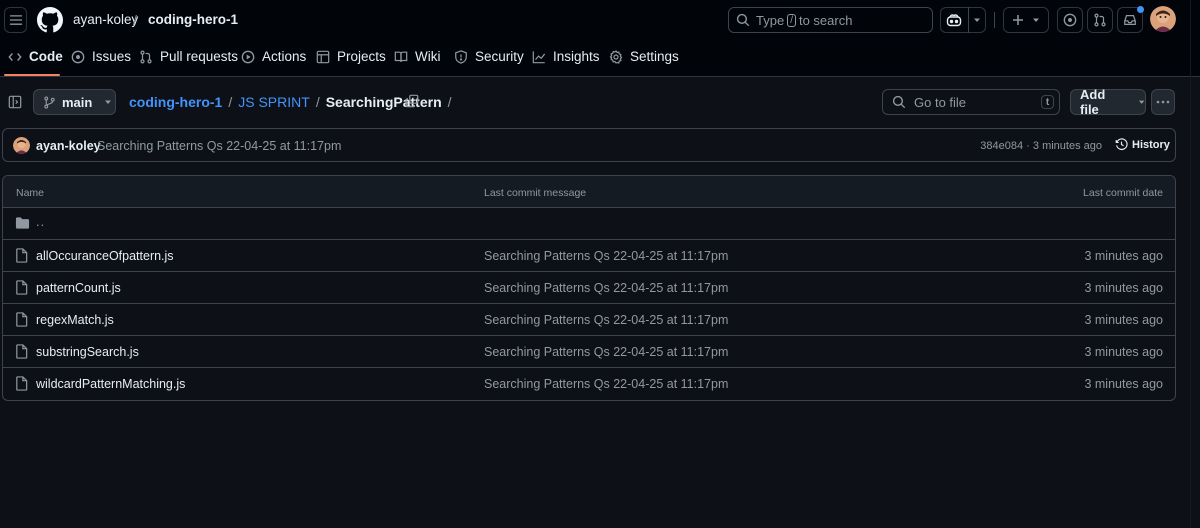 This screenshot has width=1200, height=528. Describe the element at coordinates (401, 56) in the screenshot. I see `book-icon` at that location.